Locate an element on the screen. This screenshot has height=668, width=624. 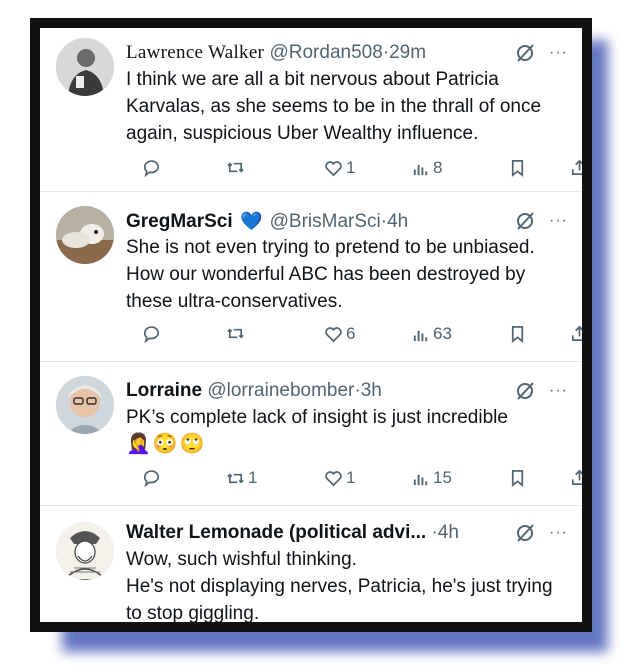
user-handle: @Rordan508 is located at coordinates (325, 52).